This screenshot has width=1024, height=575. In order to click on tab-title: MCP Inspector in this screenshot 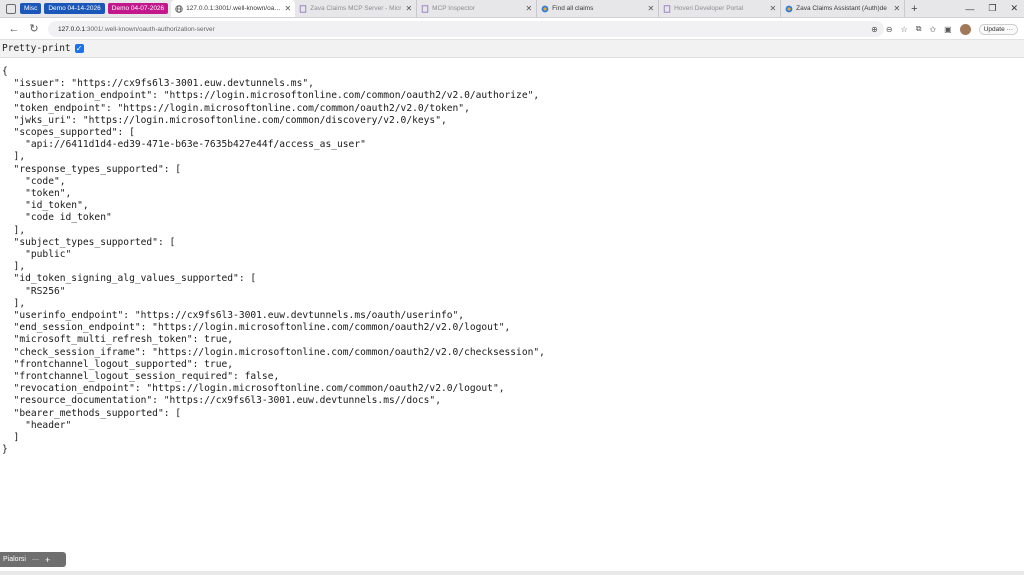, I will do `click(454, 8)`.